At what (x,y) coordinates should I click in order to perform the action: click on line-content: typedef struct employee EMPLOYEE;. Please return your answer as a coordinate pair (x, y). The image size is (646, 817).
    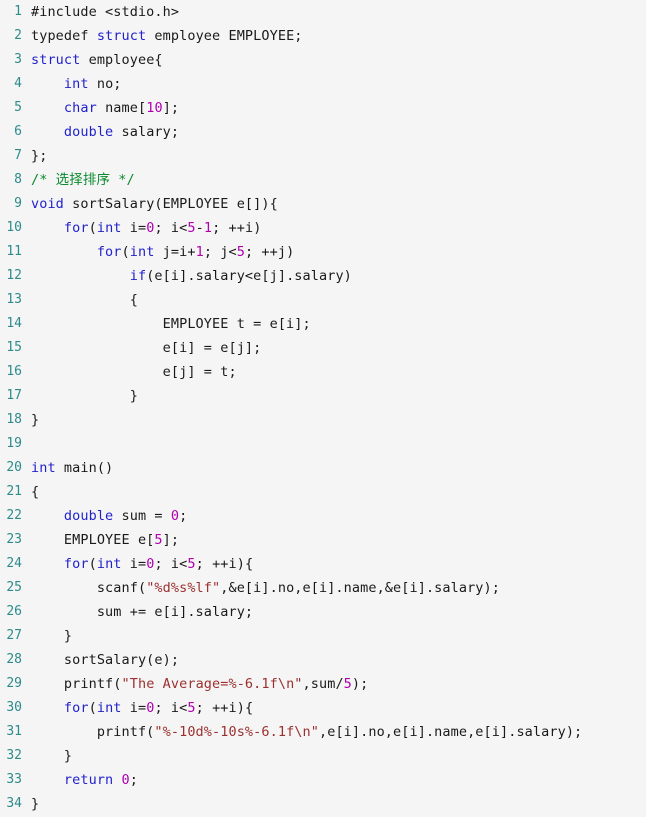
    Looking at the image, I should click on (334, 36).